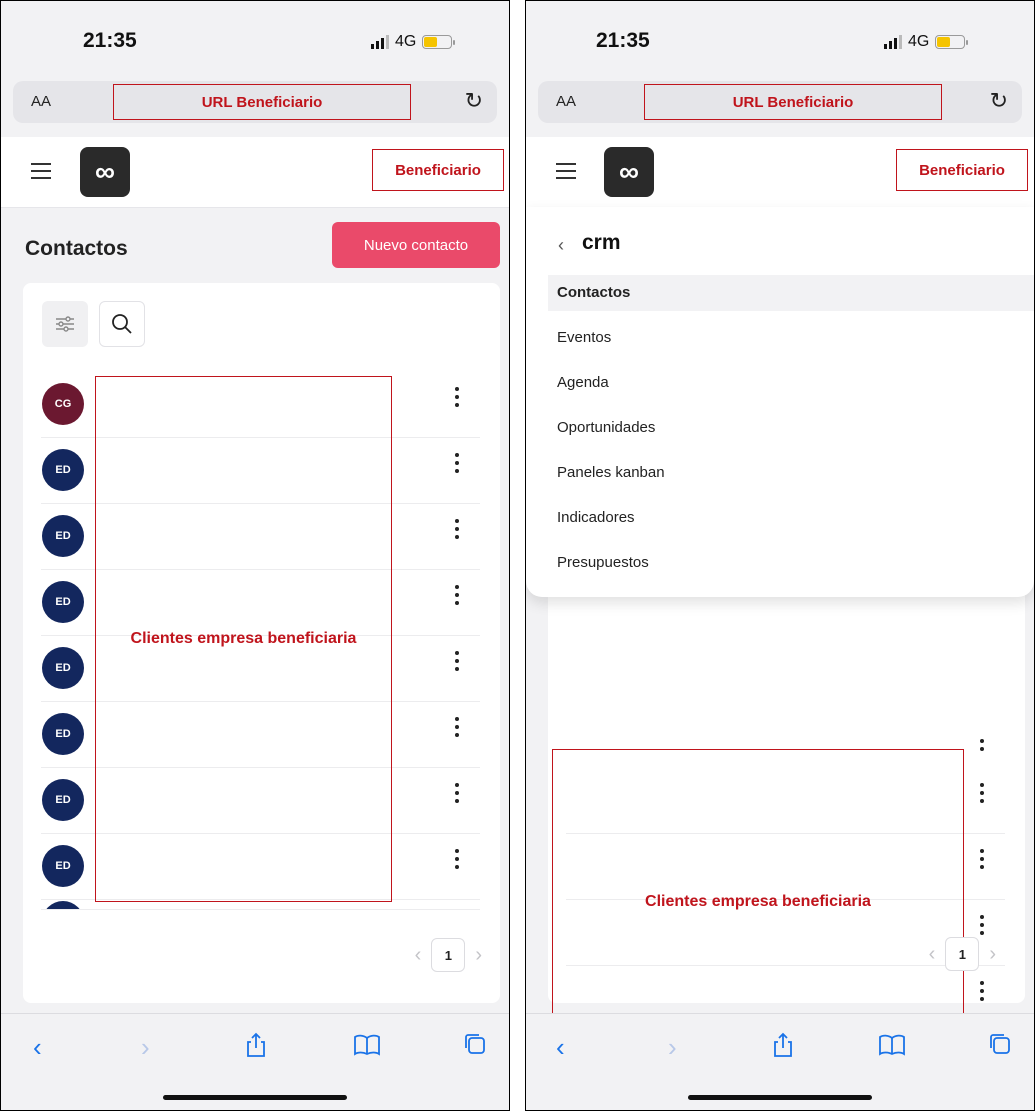  Describe the element at coordinates (122, 324) in the screenshot. I see `search-icon` at that location.